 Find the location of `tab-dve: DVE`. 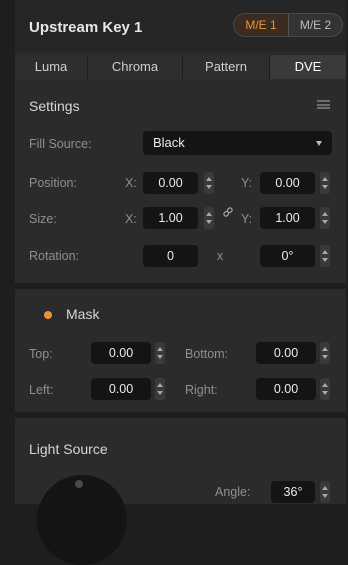

tab-dve: DVE is located at coordinates (308, 67).